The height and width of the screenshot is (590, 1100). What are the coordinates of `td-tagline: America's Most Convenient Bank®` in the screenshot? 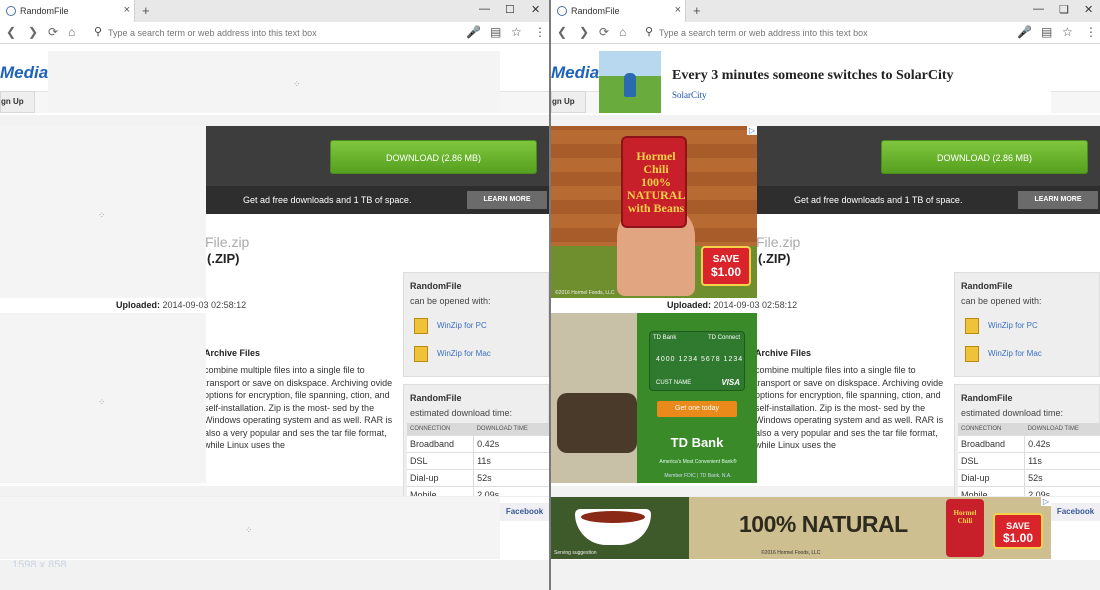 It's located at (698, 462).